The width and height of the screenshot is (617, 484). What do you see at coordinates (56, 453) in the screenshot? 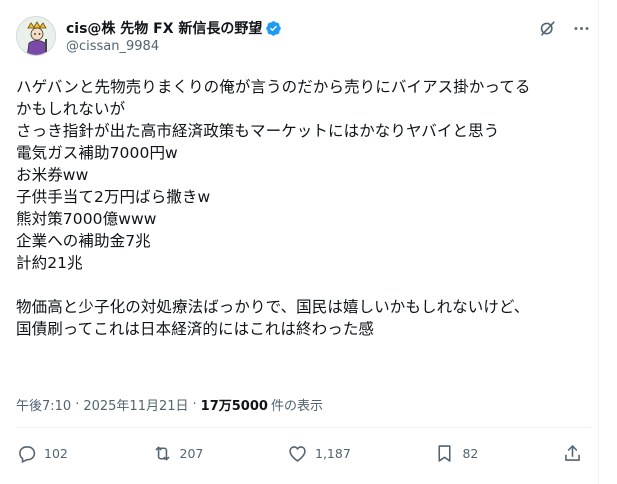
I see `reply-count: 102` at bounding box center [56, 453].